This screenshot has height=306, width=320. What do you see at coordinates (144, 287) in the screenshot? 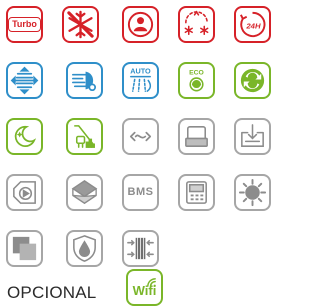
I see `wifi-icon: Wifi` at bounding box center [144, 287].